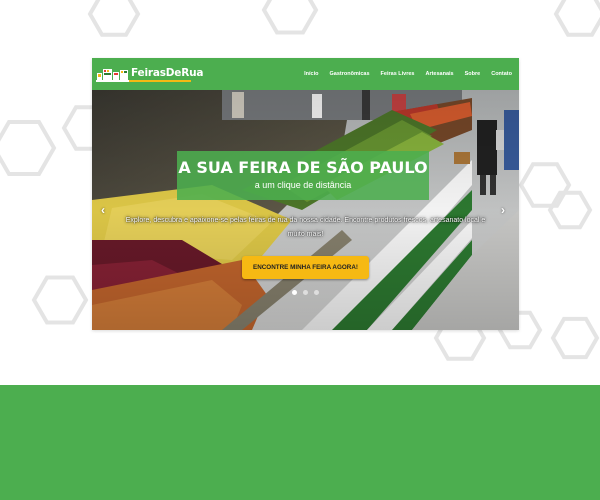 This screenshot has height=500, width=600. I want to click on market-stall-icon, so click(112, 75).